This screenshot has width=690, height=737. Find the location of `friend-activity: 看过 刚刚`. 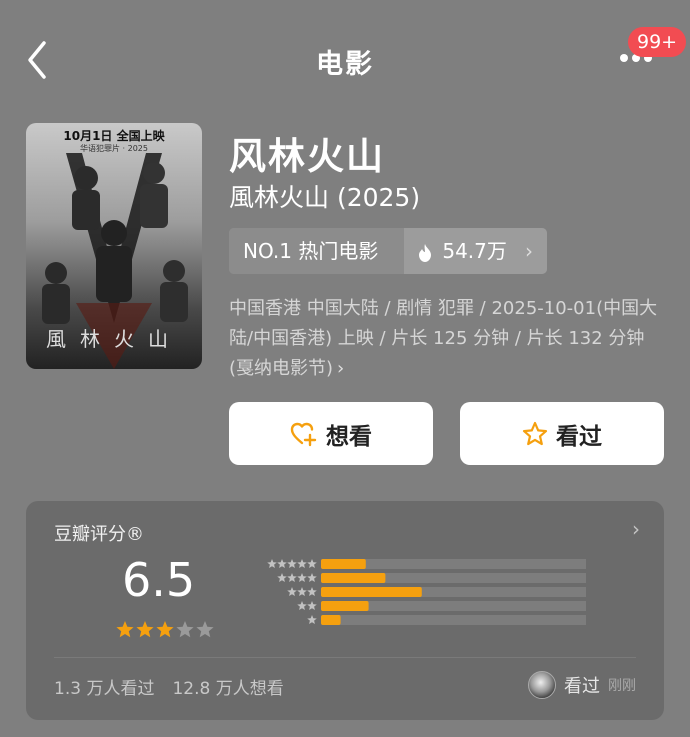

friend-activity: 看过 刚刚 is located at coordinates (582, 685).